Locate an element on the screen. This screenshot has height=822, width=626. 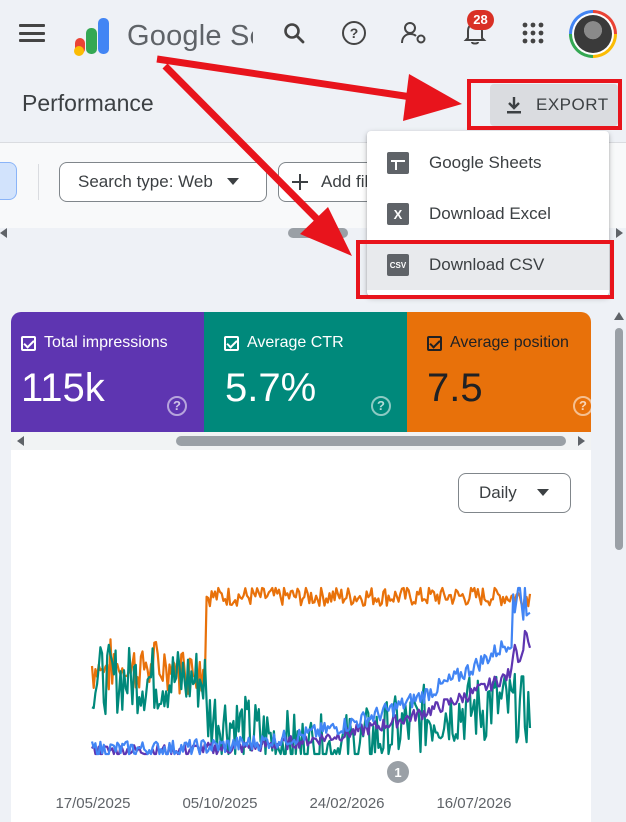
search-type-chip: Search type: Web is located at coordinates (163, 182).